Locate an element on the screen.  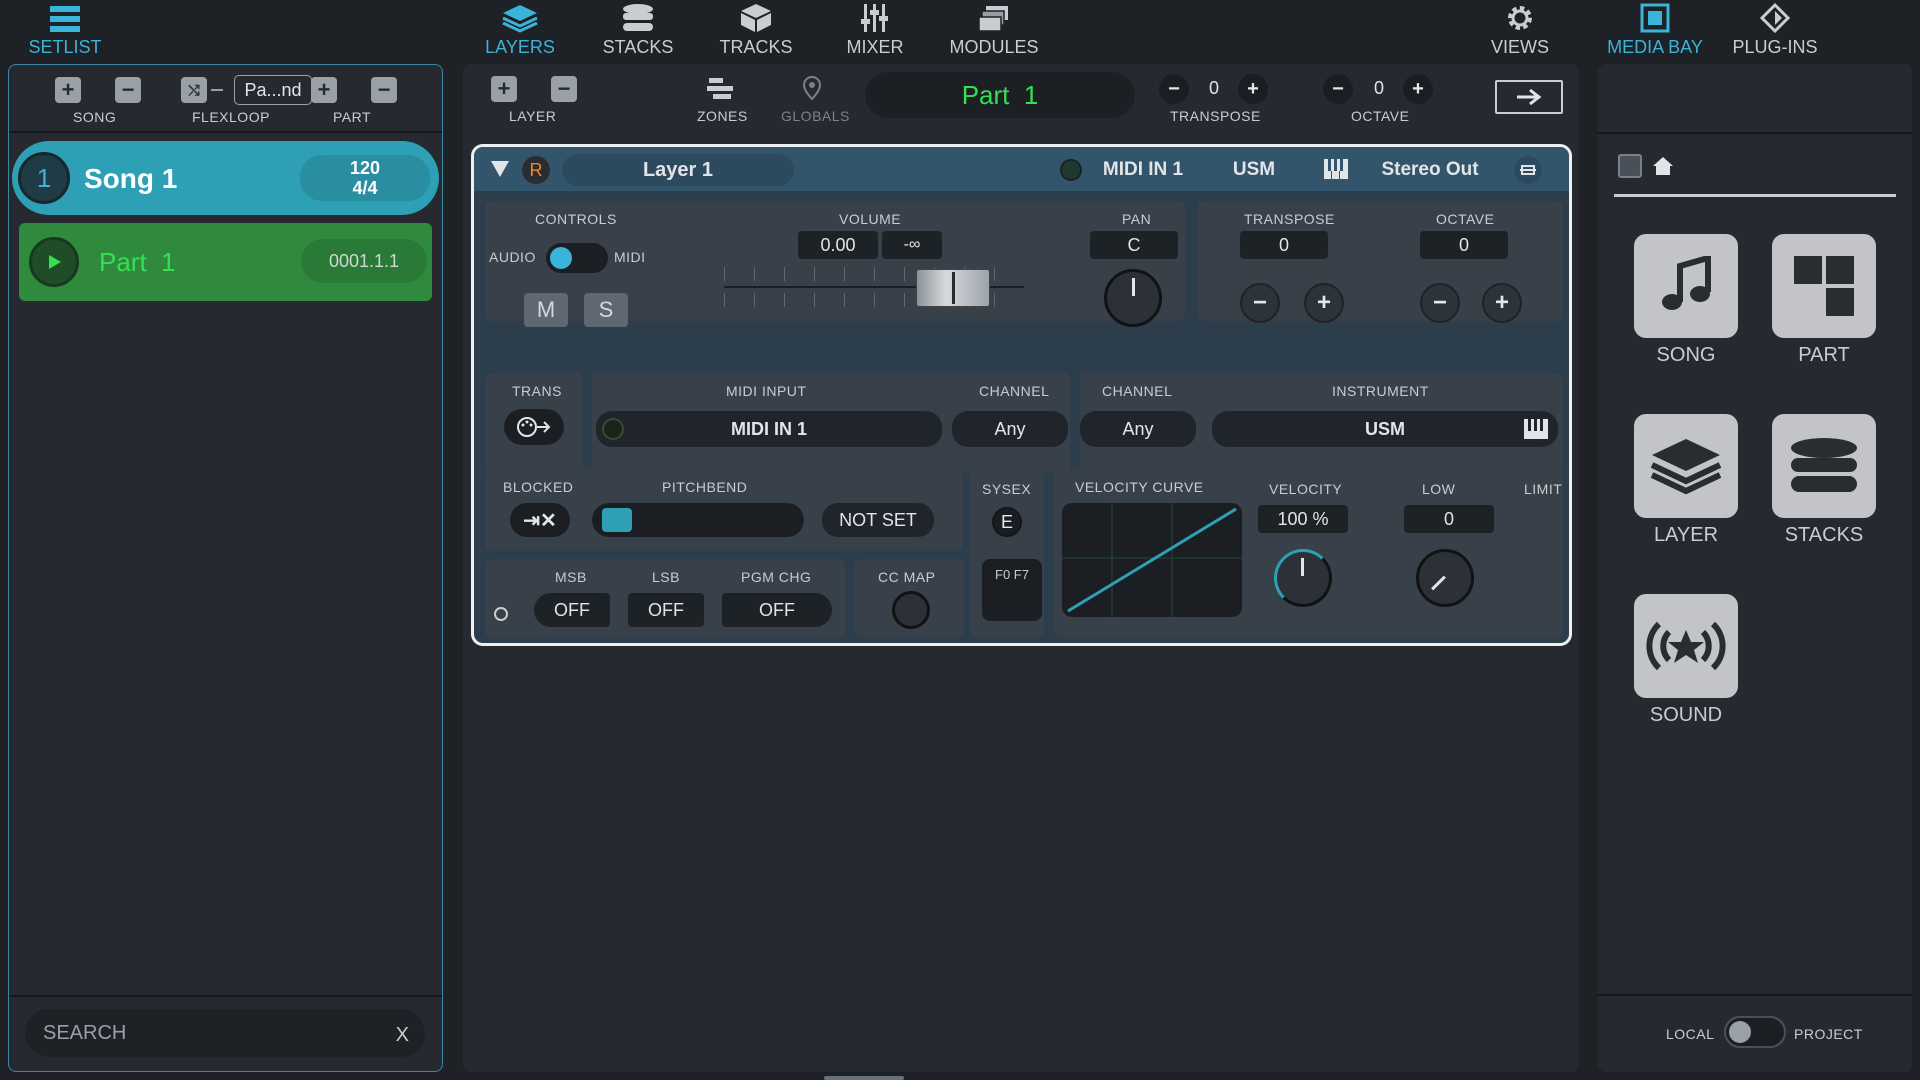
song-tile is located at coordinates (1686, 286).